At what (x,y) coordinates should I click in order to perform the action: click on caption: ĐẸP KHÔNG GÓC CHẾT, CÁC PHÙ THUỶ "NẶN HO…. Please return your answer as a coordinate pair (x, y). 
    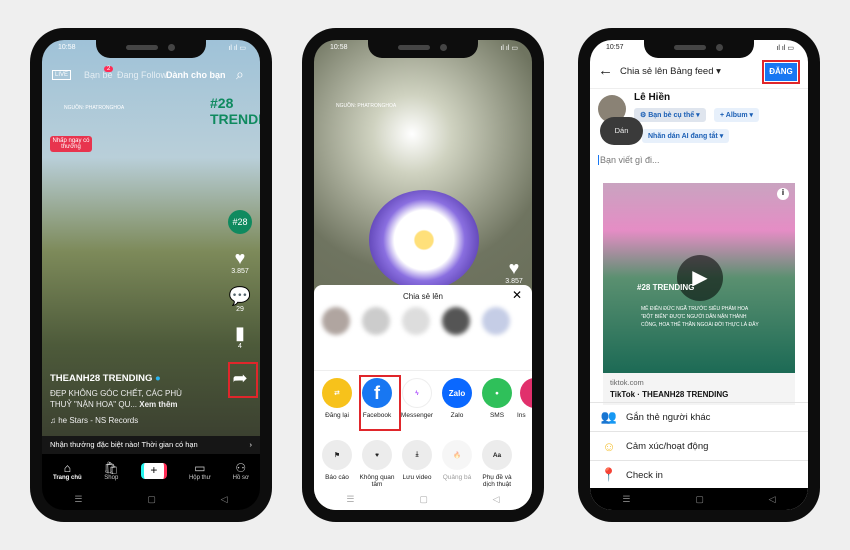
    Looking at the image, I should click on (116, 399).